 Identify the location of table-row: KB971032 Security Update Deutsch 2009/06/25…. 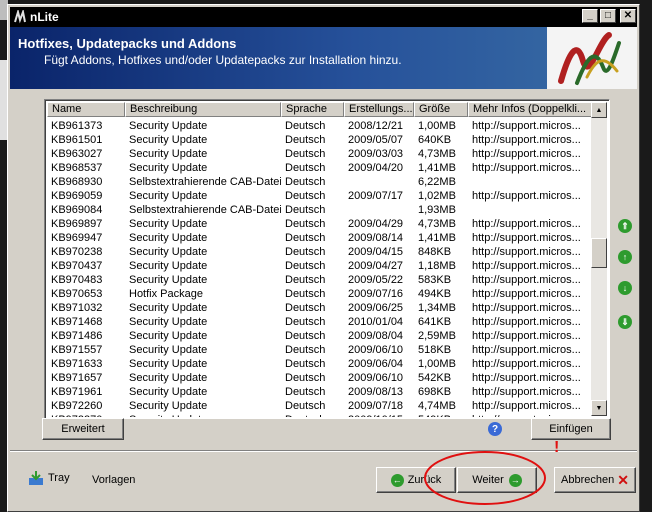
(319, 308).